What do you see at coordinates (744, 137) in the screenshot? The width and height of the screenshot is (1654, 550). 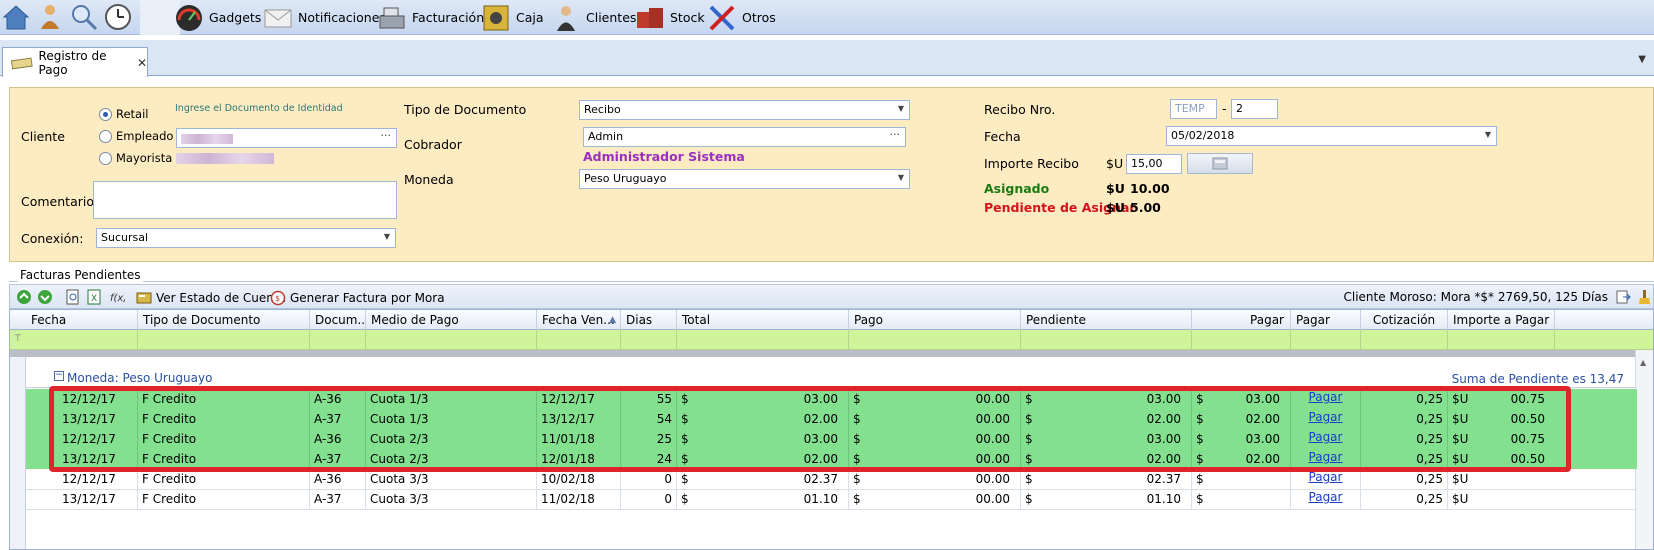 I see `cobrador-input: Admin ···` at bounding box center [744, 137].